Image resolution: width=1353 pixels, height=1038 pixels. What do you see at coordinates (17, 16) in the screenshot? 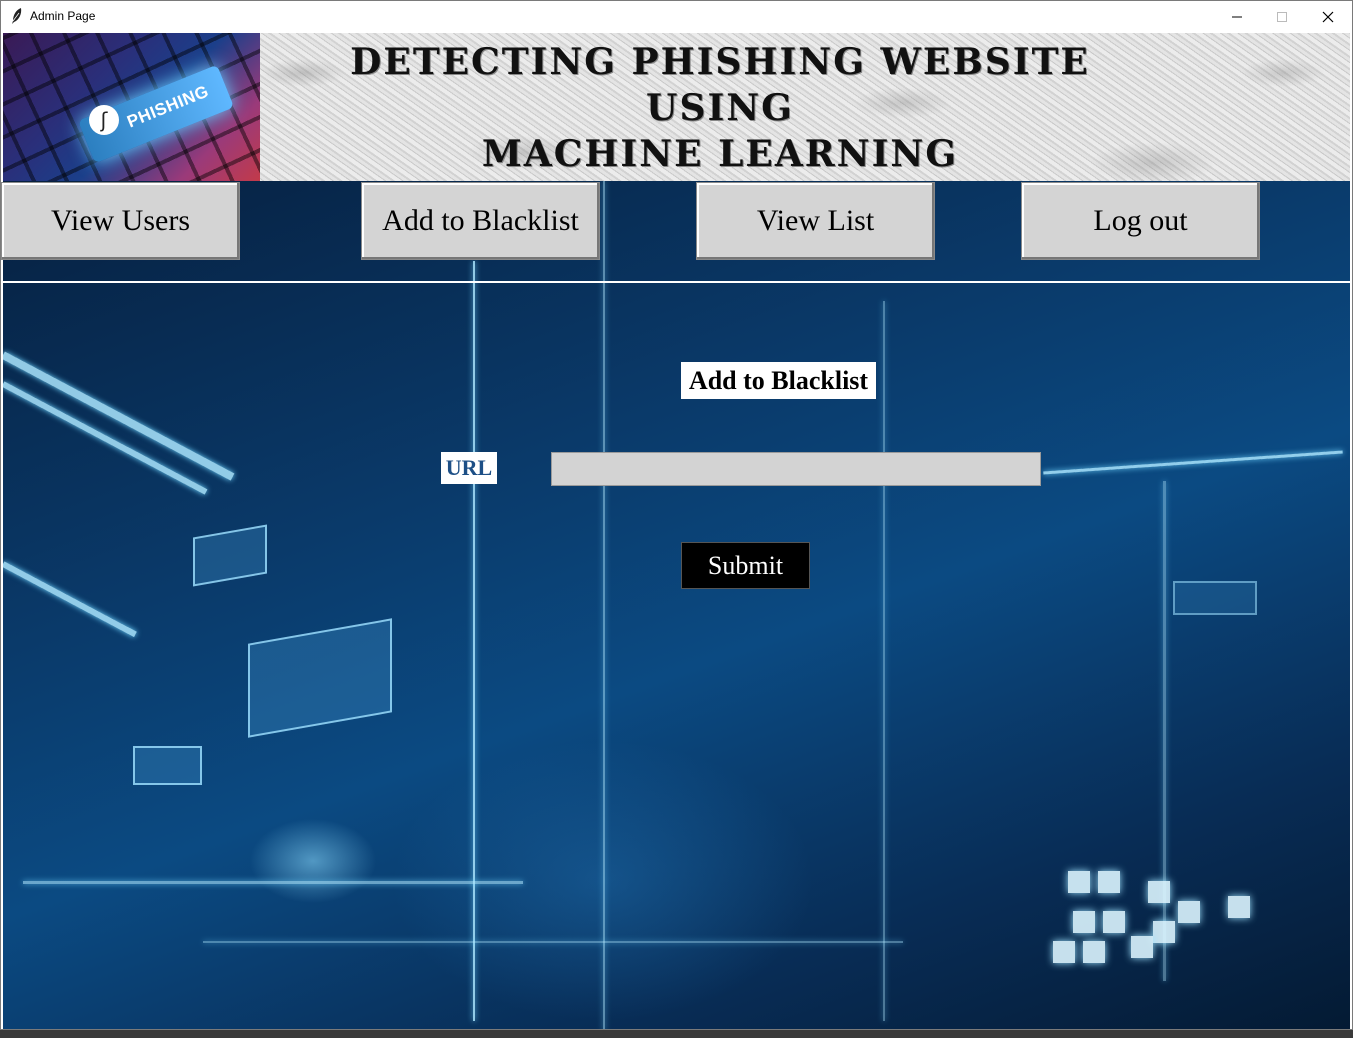
I see `feather-icon` at bounding box center [17, 16].